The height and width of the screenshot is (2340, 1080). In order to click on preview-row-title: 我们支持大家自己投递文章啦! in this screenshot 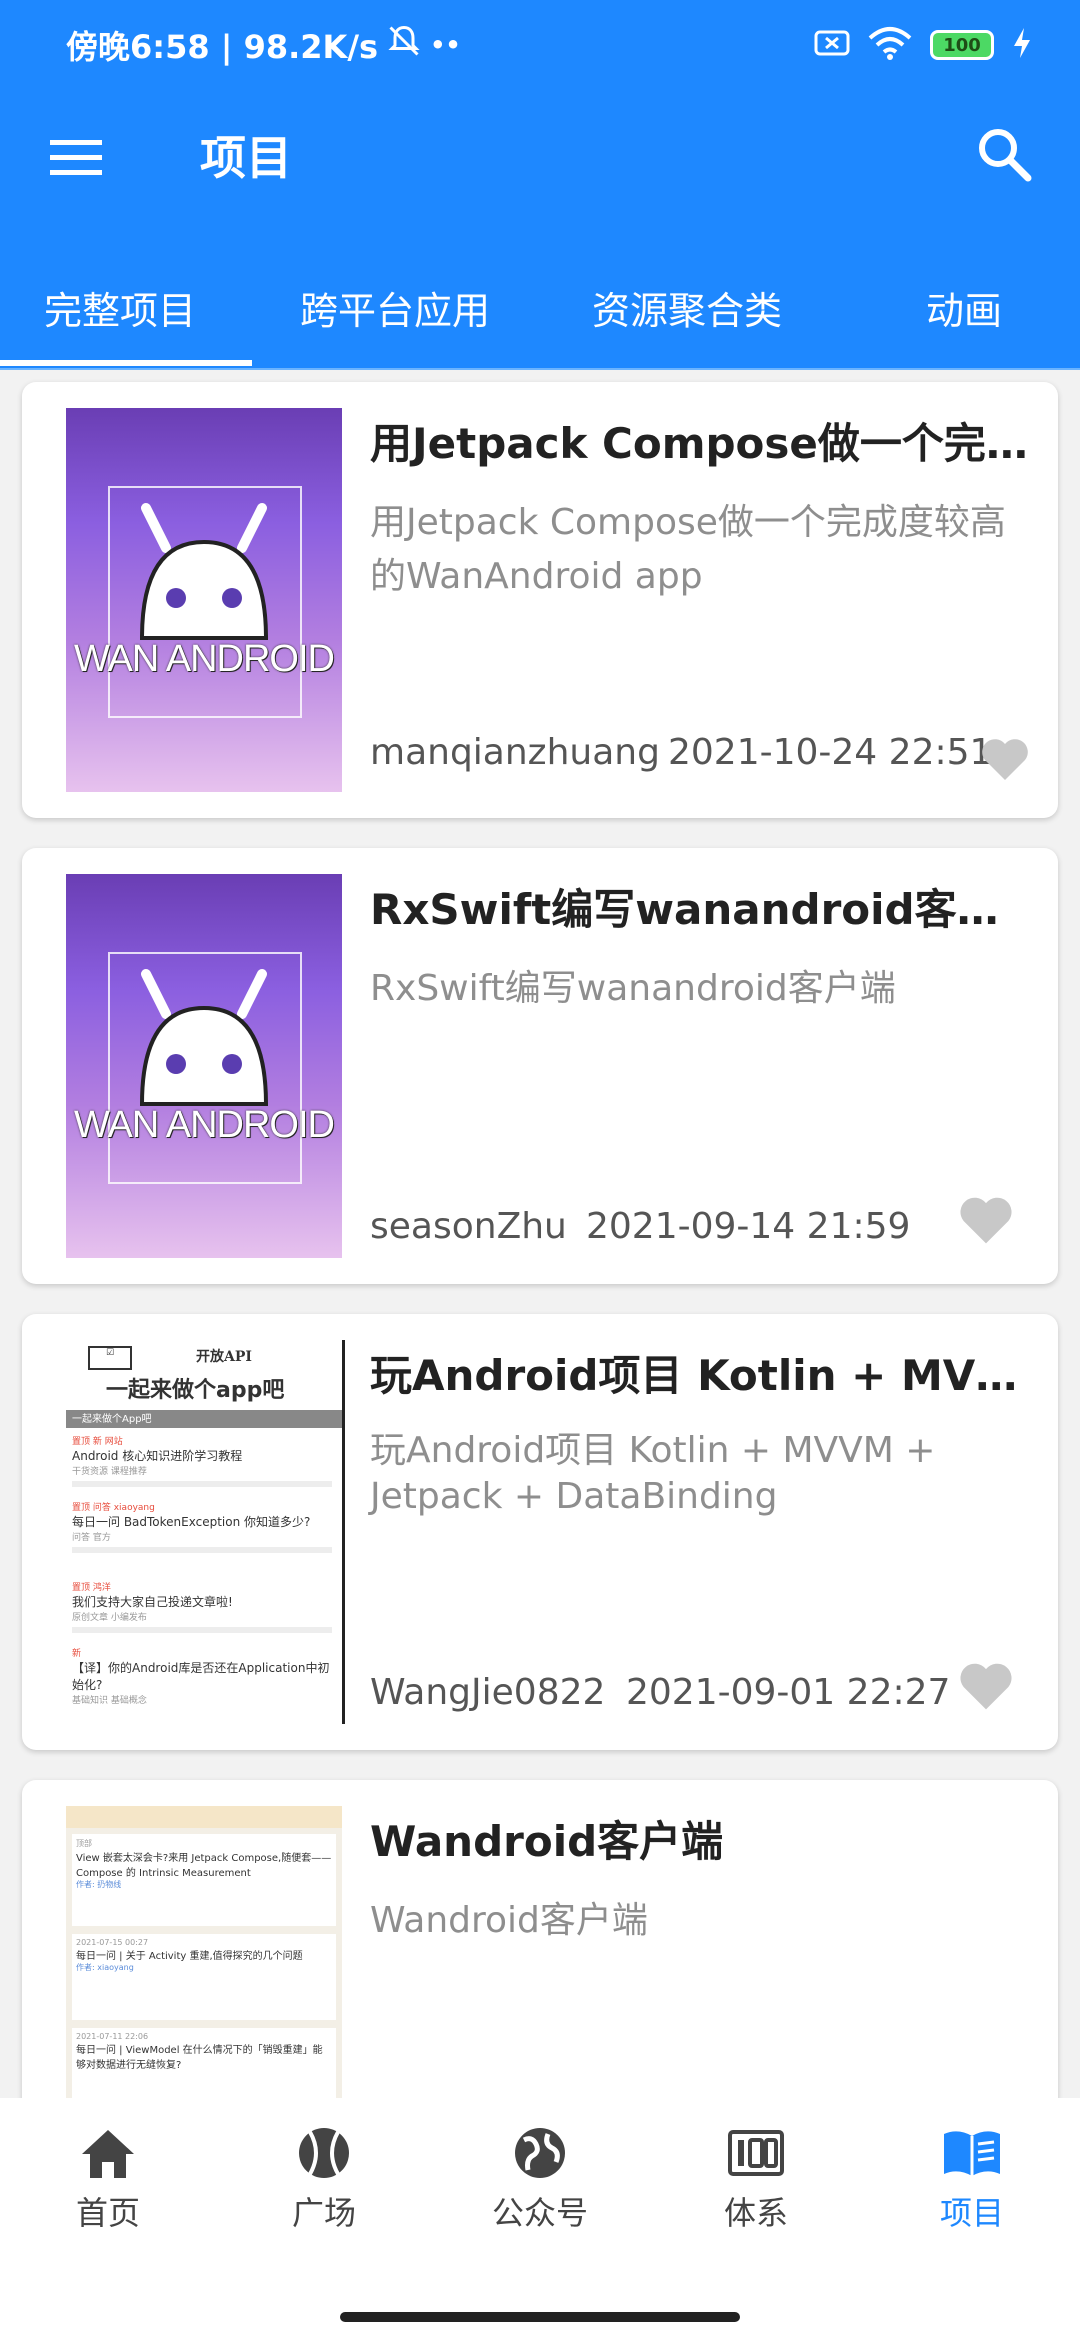, I will do `click(152, 1602)`.